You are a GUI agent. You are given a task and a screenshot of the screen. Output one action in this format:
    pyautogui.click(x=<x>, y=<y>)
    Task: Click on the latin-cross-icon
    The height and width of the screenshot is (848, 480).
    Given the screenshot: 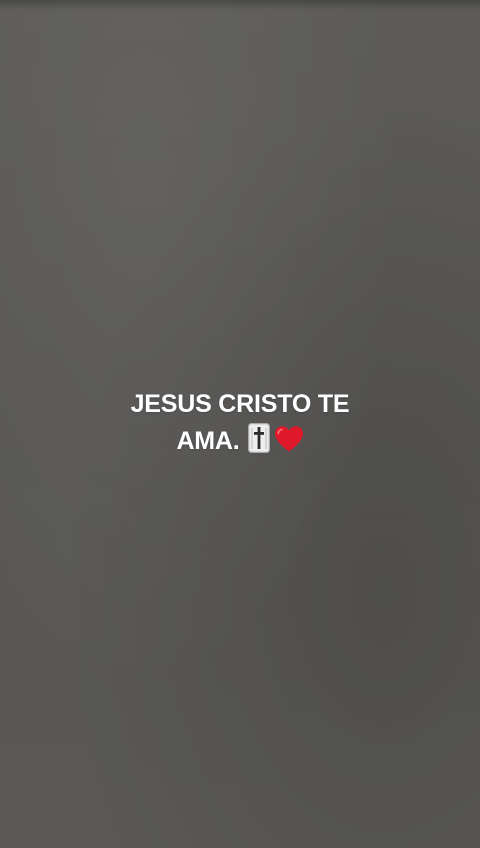 What is the action you would take?
    pyautogui.click(x=258, y=438)
    